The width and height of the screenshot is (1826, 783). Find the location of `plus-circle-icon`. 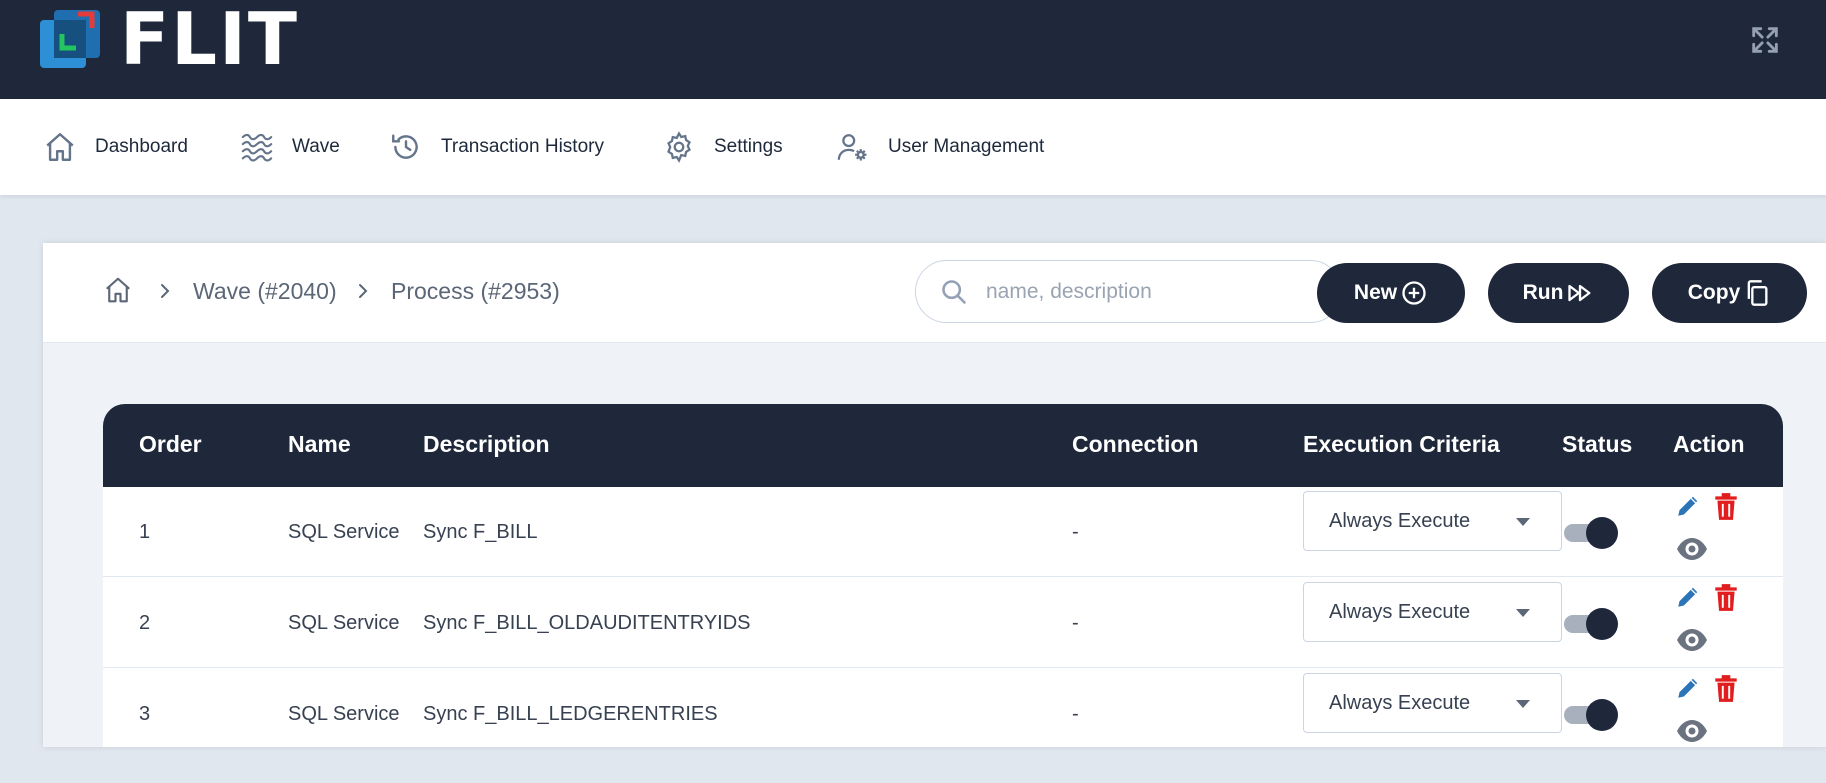

plus-circle-icon is located at coordinates (1414, 293).